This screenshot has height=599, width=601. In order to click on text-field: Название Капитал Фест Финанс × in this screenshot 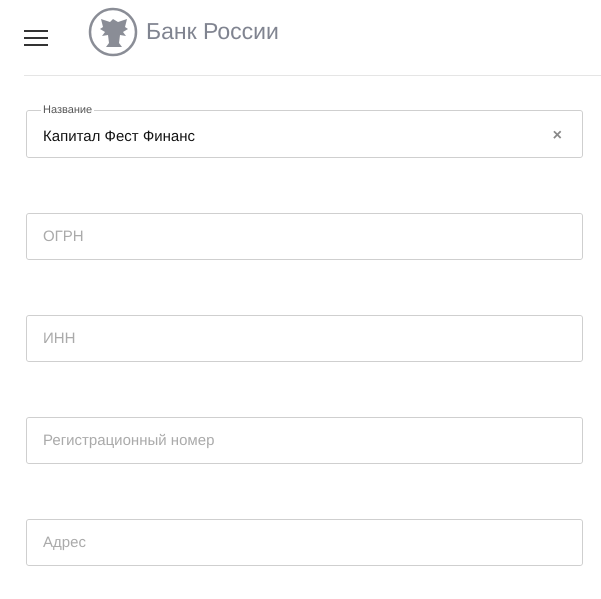, I will do `click(304, 131)`.